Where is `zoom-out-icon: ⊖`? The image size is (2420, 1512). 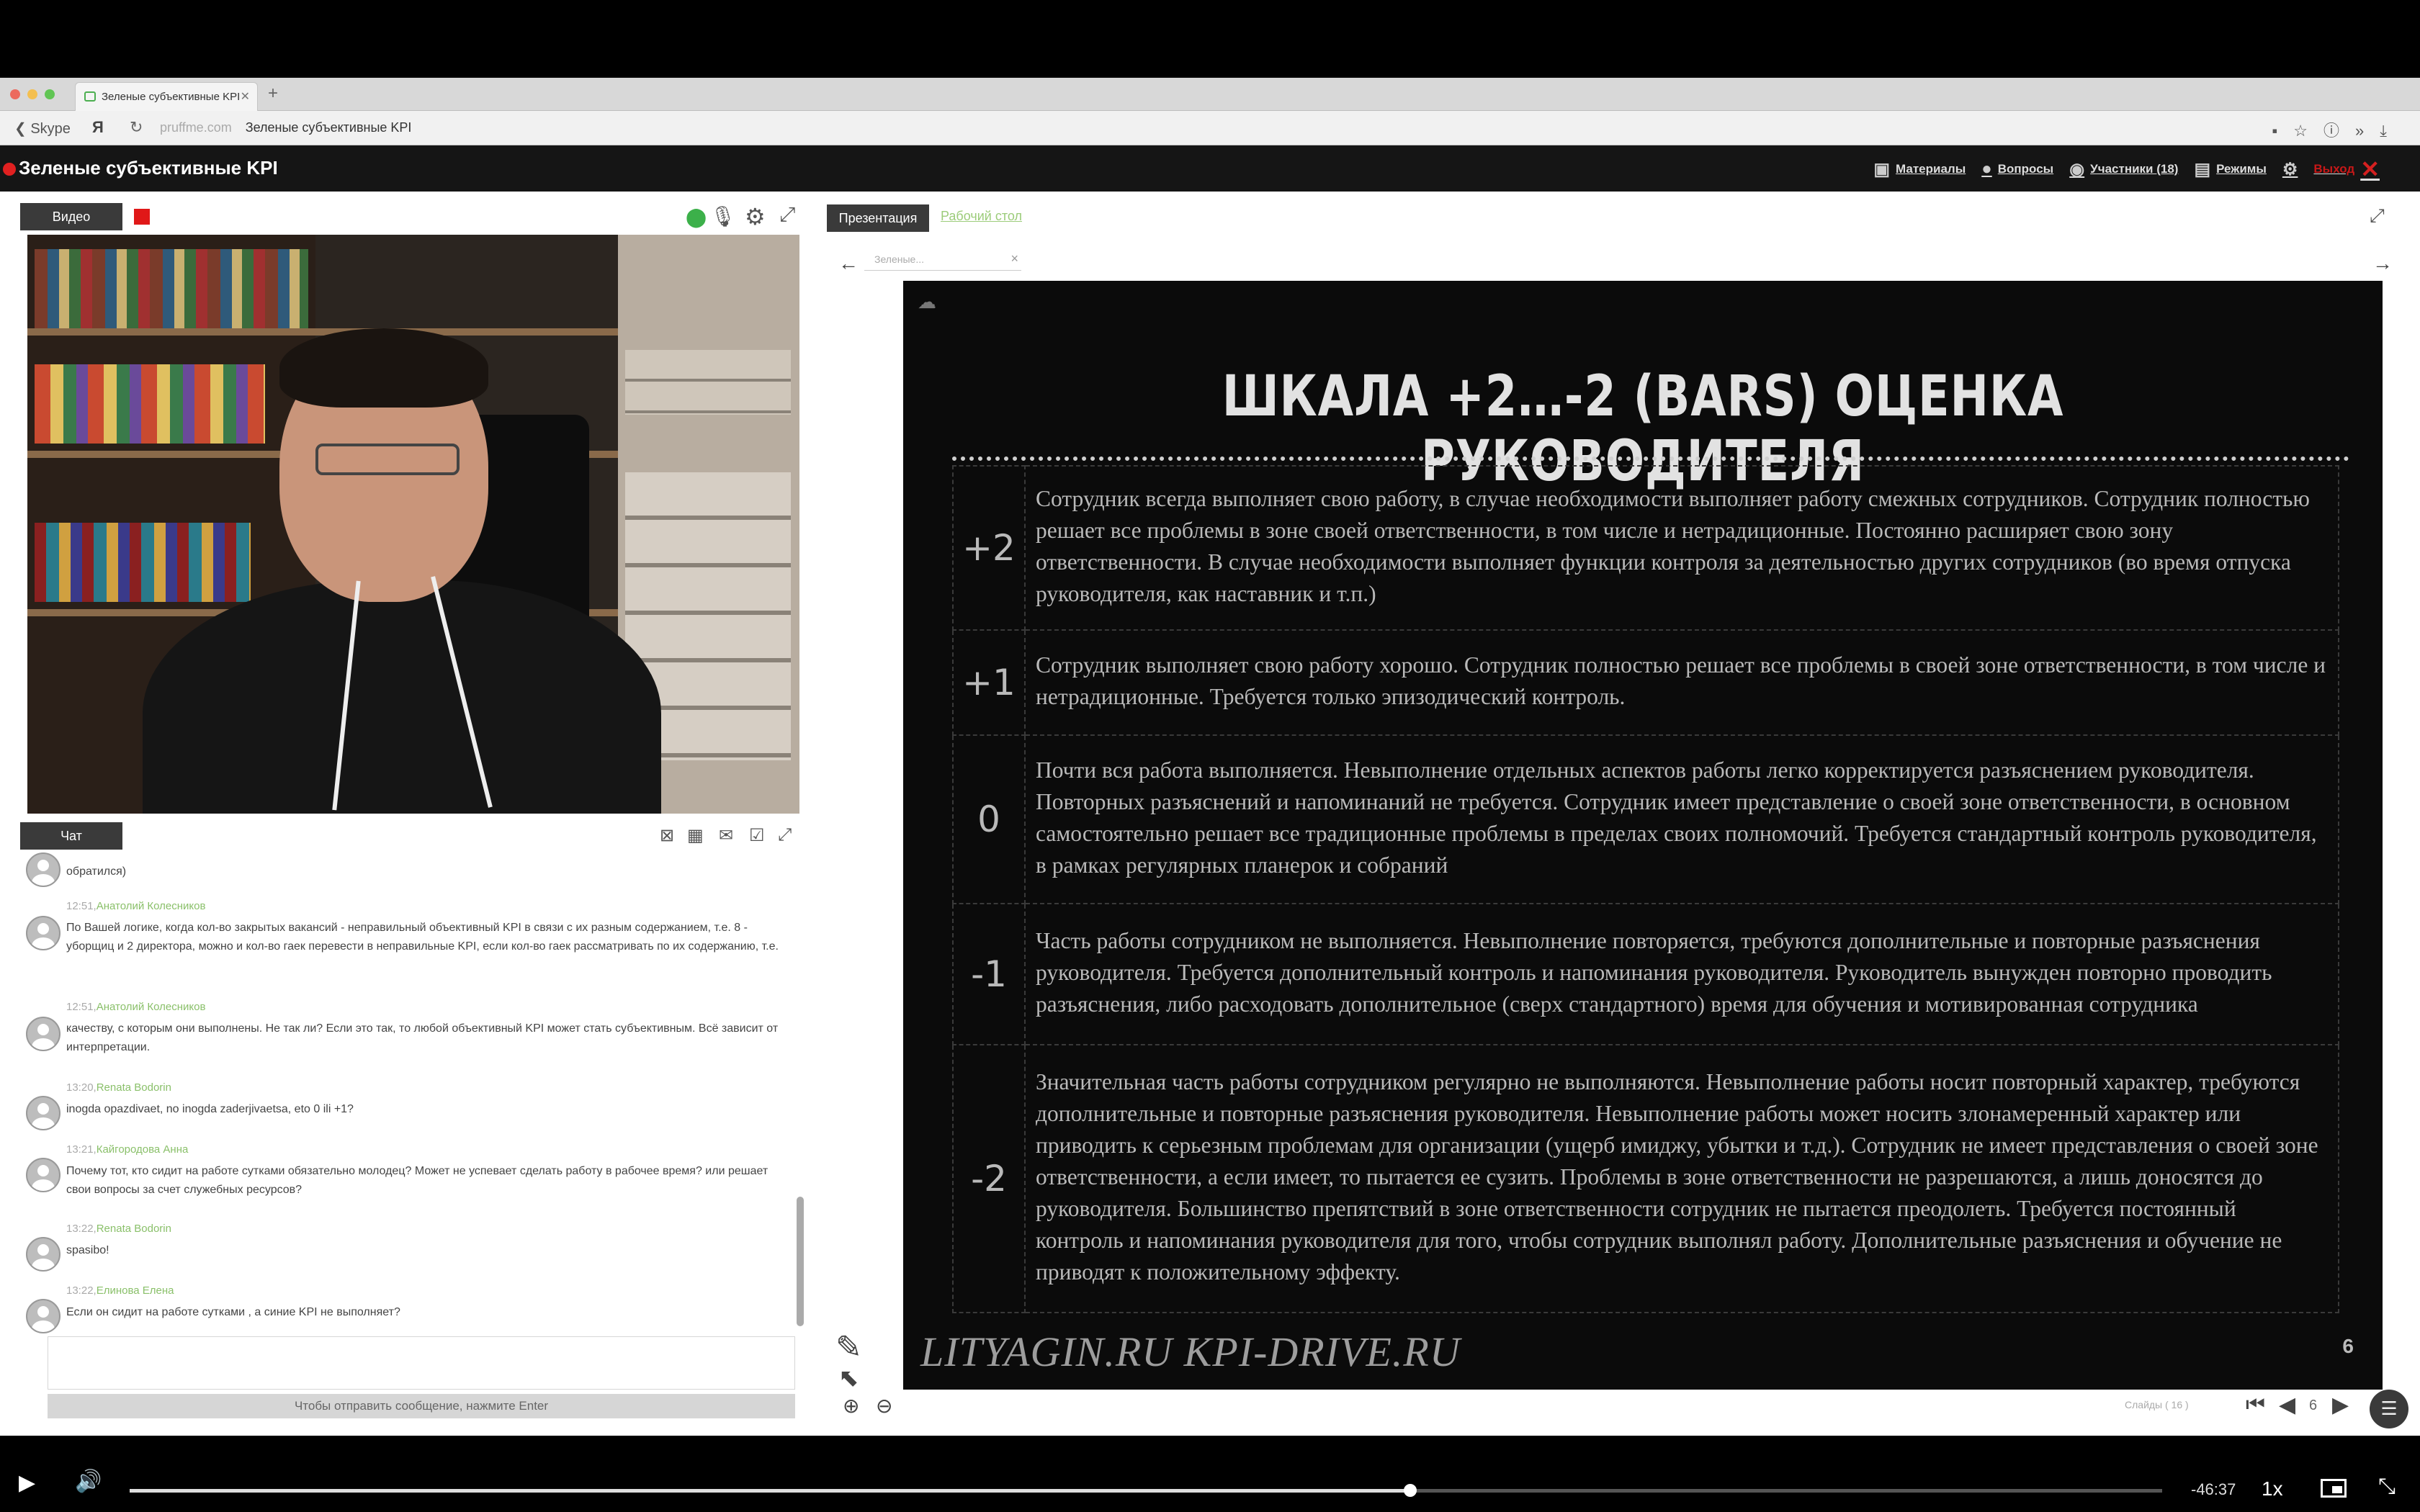 zoom-out-icon: ⊖ is located at coordinates (884, 1406).